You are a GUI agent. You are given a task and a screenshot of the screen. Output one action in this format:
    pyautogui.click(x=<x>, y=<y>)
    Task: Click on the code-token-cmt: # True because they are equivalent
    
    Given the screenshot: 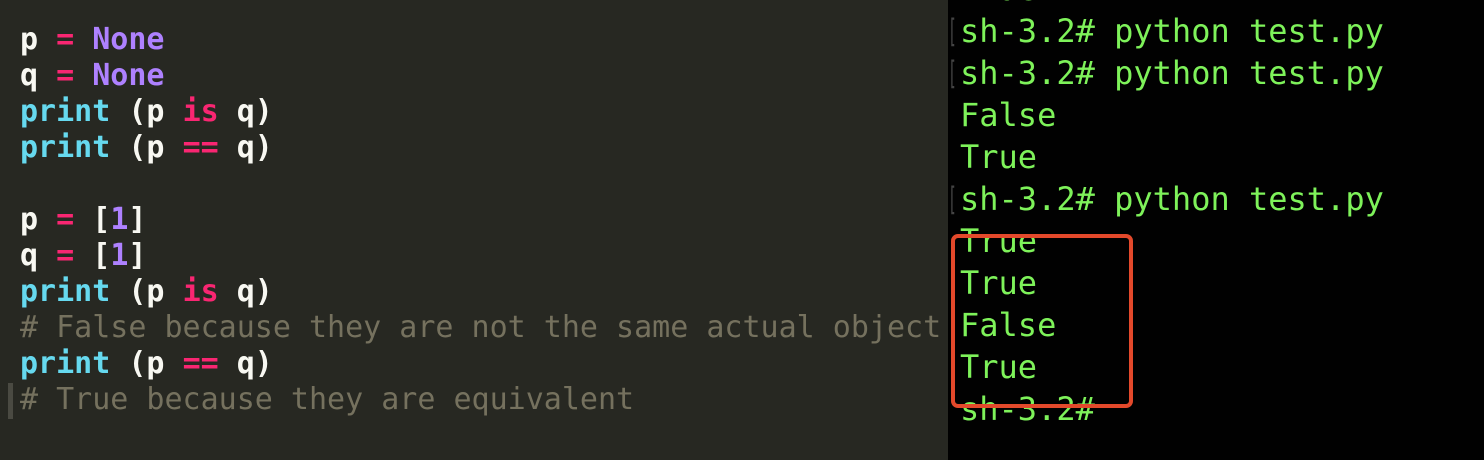 What is the action you would take?
    pyautogui.click(x=327, y=399)
    